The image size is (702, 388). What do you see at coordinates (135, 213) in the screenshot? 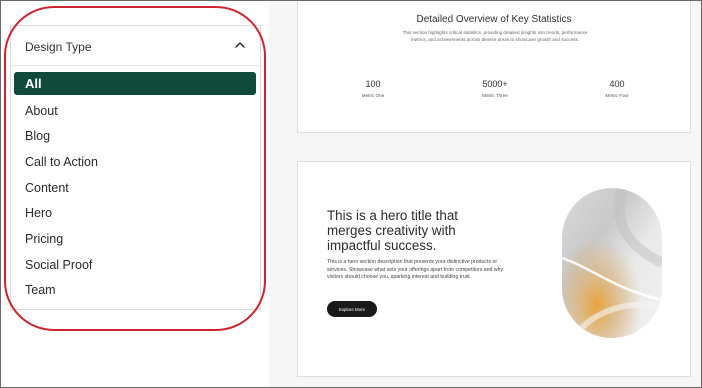
I see `option-hero: Hero` at bounding box center [135, 213].